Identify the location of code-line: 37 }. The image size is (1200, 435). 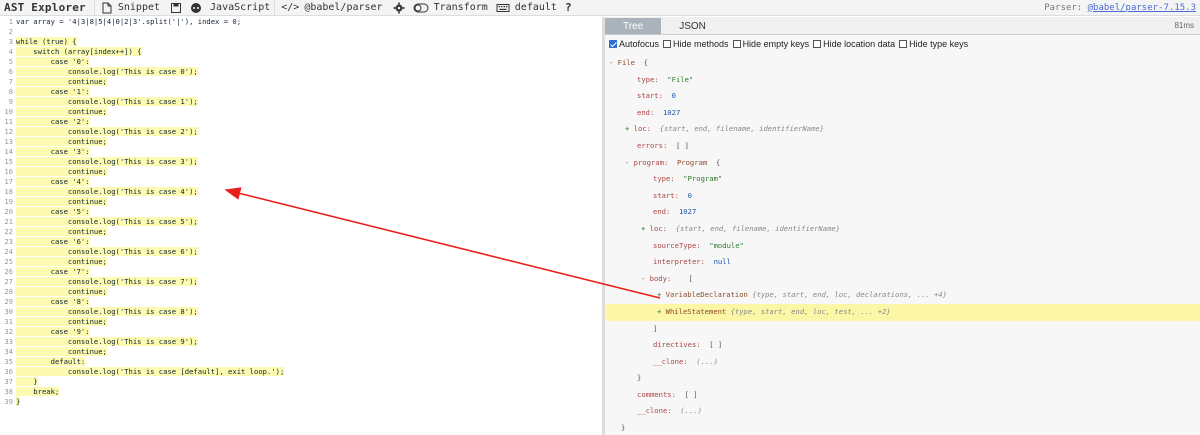
(301, 382).